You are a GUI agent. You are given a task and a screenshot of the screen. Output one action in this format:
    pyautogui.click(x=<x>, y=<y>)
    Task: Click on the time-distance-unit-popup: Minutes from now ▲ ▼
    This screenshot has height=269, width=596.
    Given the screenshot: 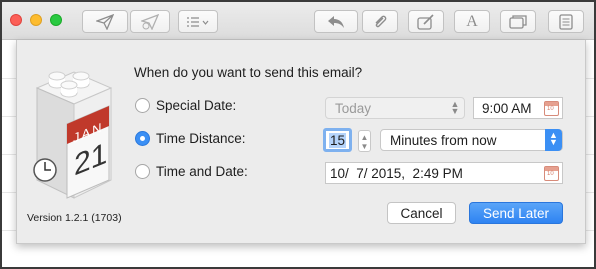 What is the action you would take?
    pyautogui.click(x=471, y=140)
    